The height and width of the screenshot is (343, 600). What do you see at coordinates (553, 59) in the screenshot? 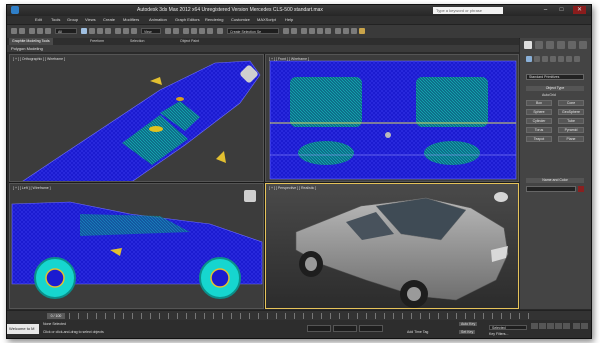
I see `cameras-icon` at bounding box center [553, 59].